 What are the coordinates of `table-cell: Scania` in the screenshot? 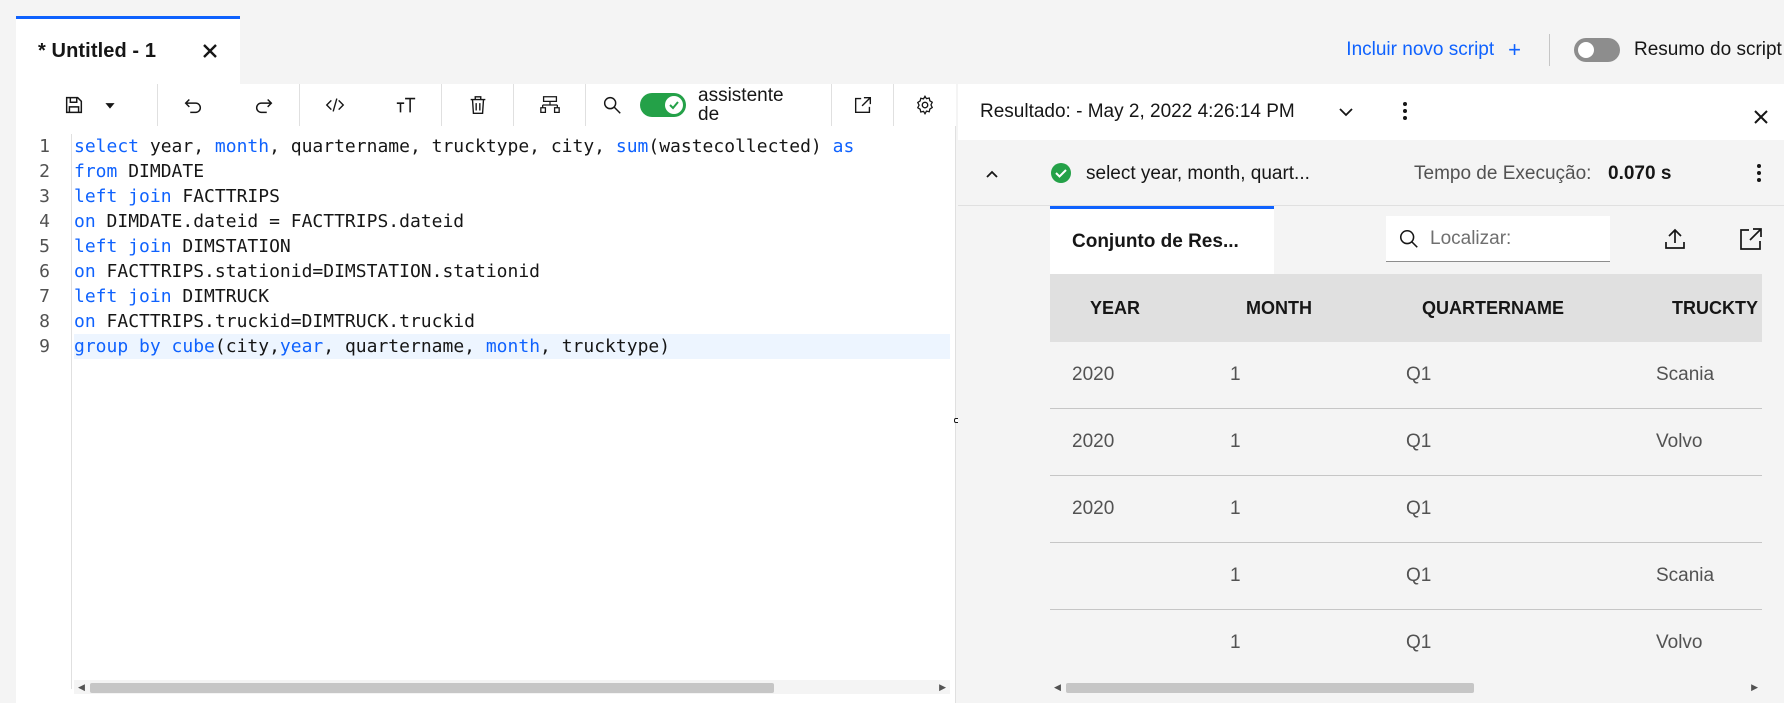 It's located at (1685, 374).